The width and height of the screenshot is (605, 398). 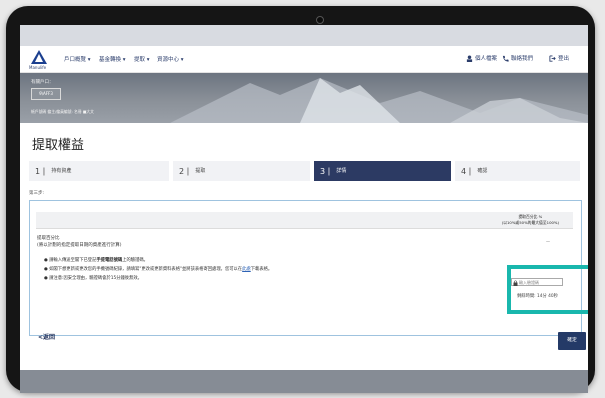 I want to click on step-1: 1 | 持有資產, so click(x=99, y=171).